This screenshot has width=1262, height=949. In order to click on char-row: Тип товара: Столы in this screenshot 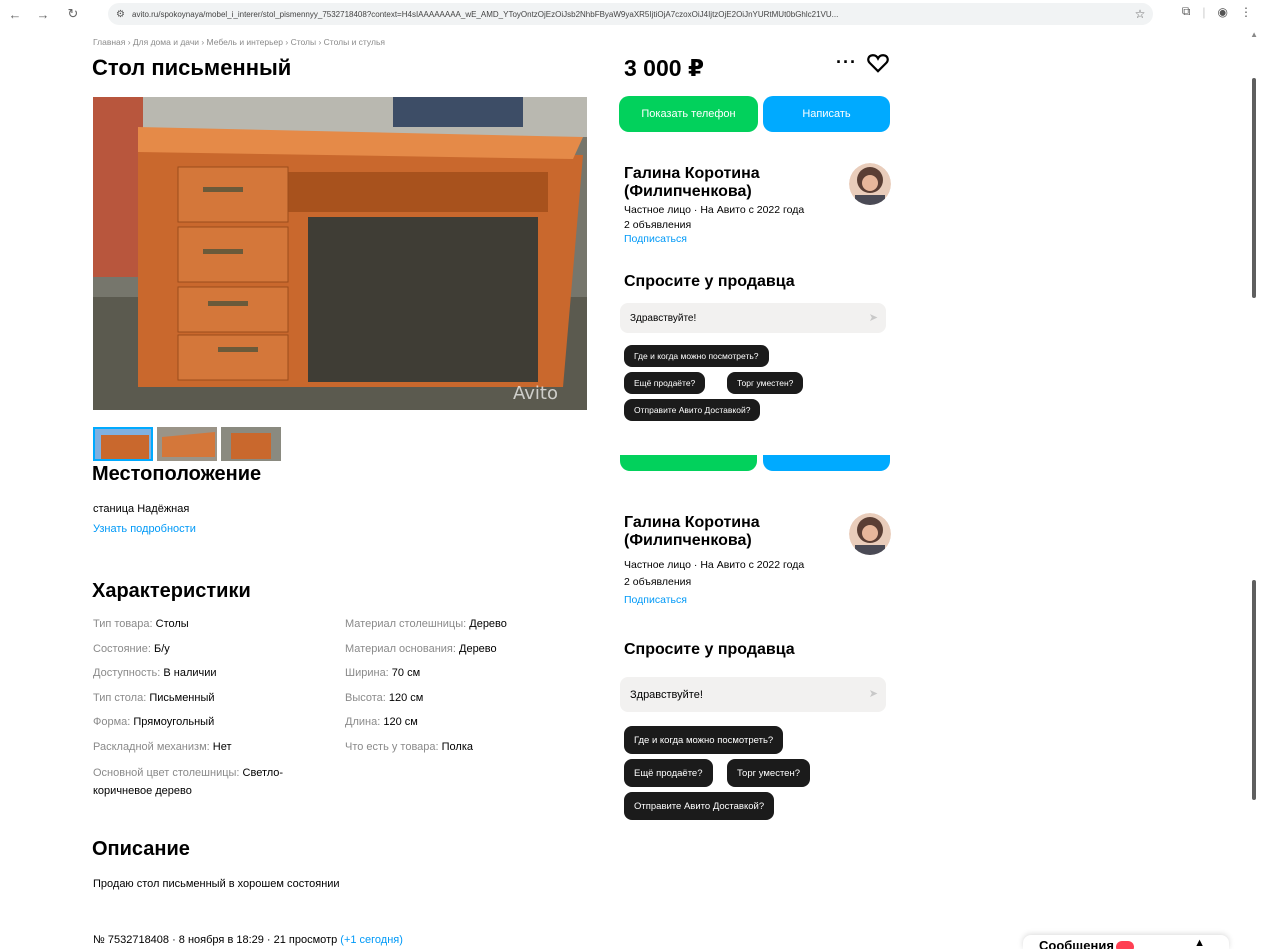, I will do `click(141, 624)`.